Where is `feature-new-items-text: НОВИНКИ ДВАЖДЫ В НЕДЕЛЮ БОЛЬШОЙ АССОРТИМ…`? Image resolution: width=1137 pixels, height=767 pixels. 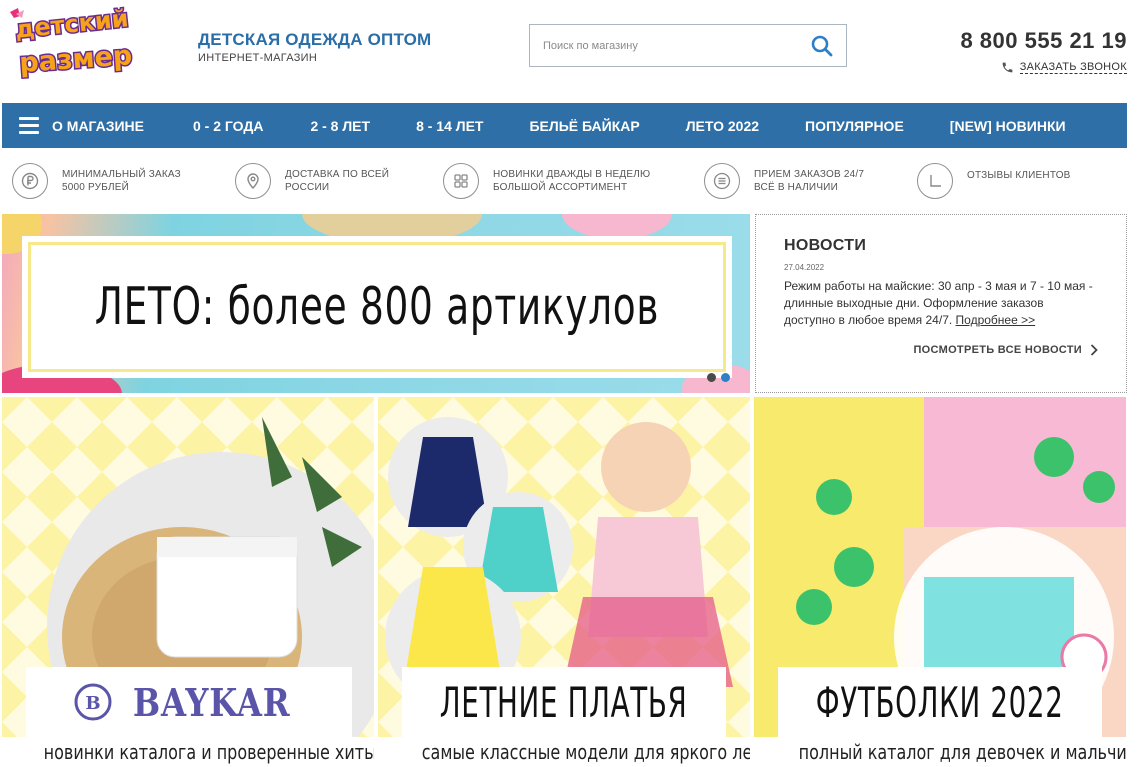
feature-new-items-text: НОВИНКИ ДВАЖДЫ В НЕДЕЛЮ БОЛЬШОЙ АССОРТИМ… is located at coordinates (572, 181).